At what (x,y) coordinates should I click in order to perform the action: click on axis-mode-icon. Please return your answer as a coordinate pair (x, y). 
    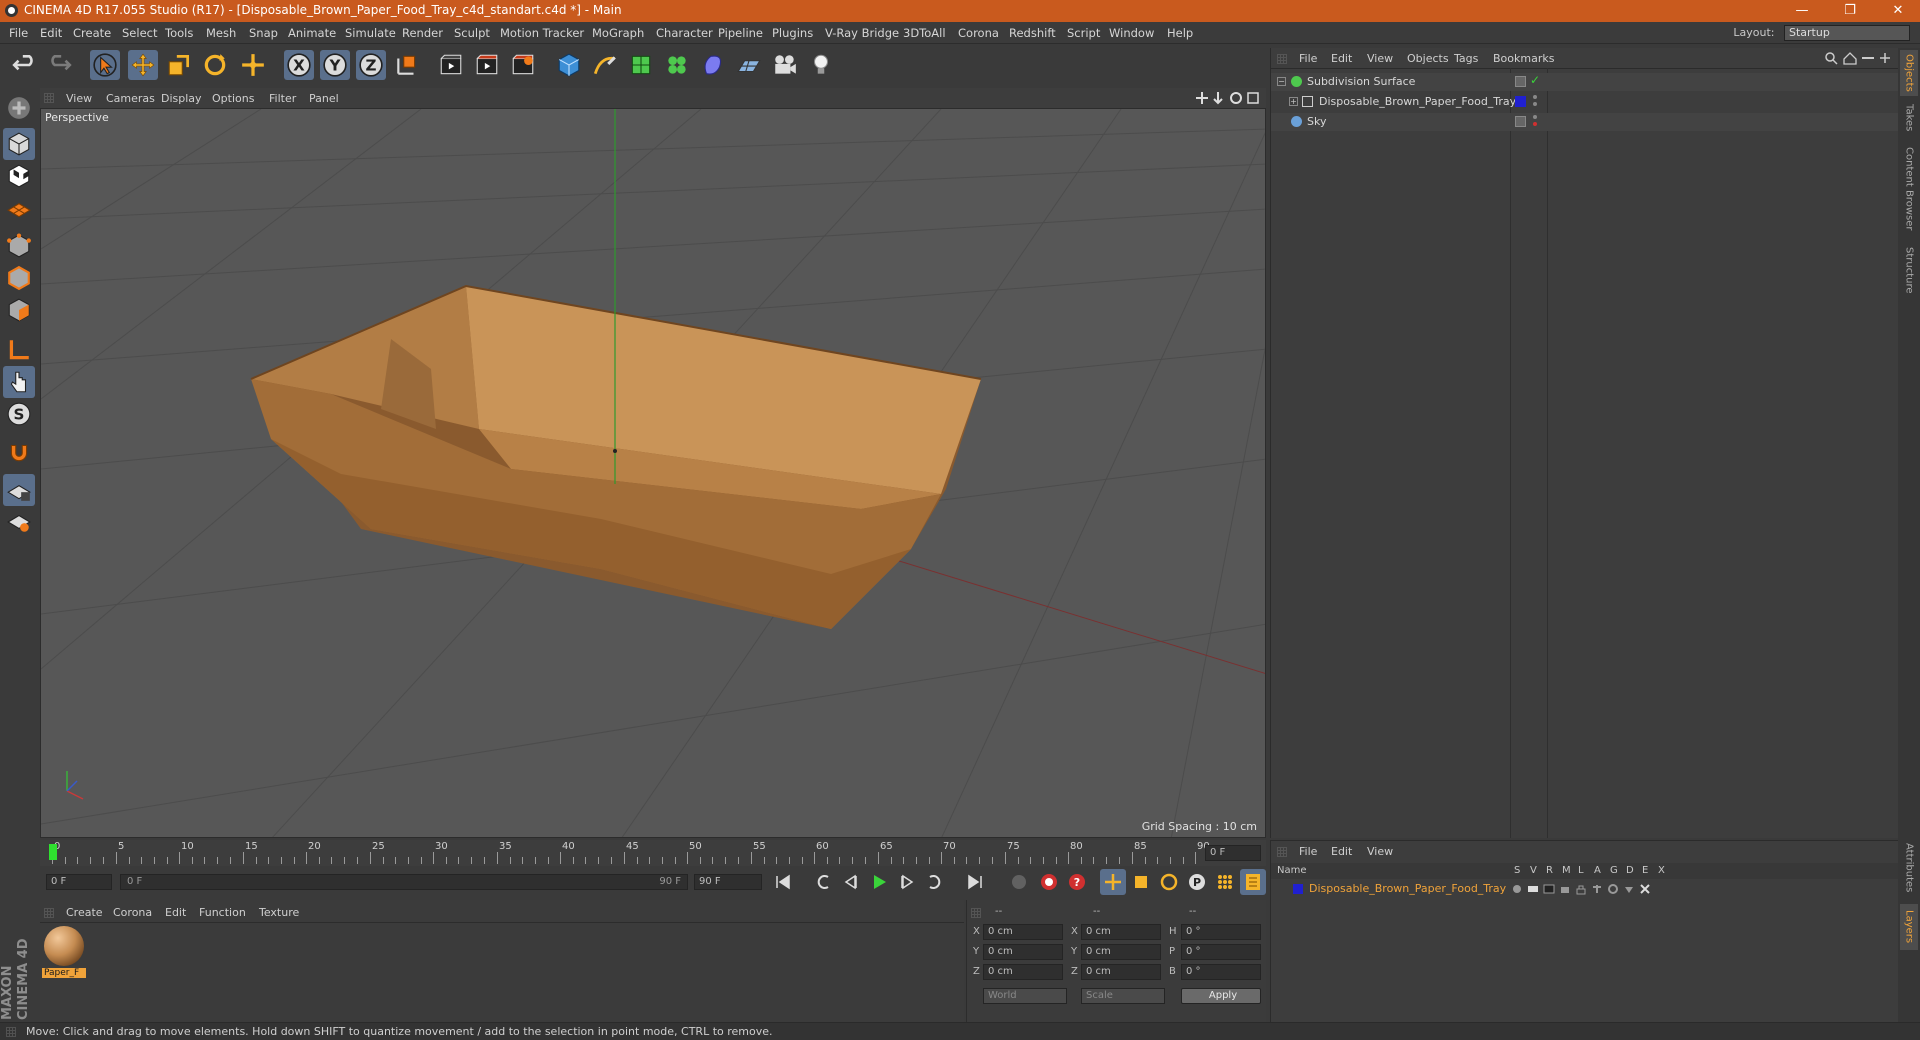
    Looking at the image, I should click on (19, 350).